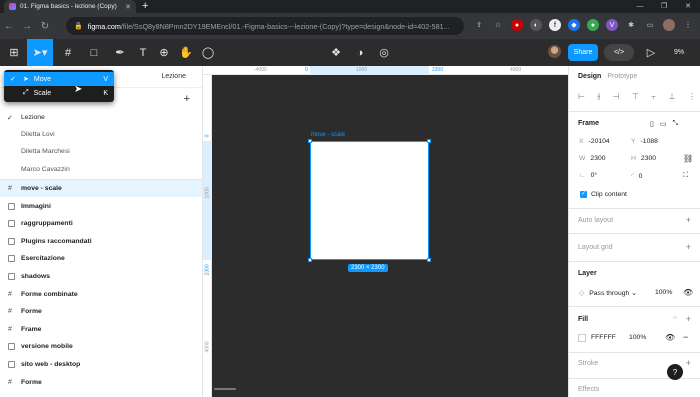  What do you see at coordinates (101, 151) in the screenshot?
I see `page-item: Diletta Marchesi` at bounding box center [101, 151].